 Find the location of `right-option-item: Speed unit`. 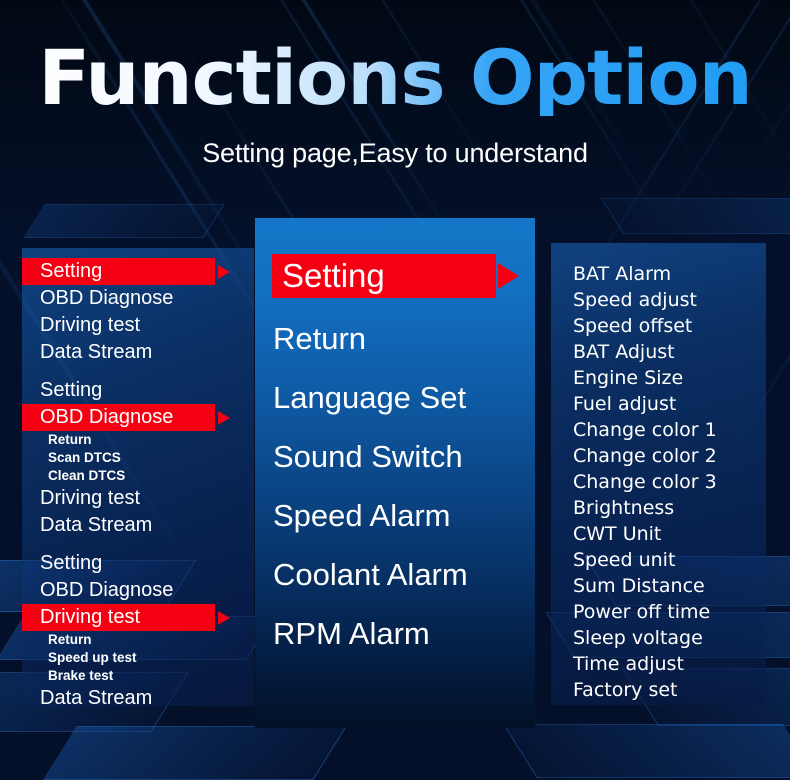

right-option-item: Speed unit is located at coordinates (669, 560).